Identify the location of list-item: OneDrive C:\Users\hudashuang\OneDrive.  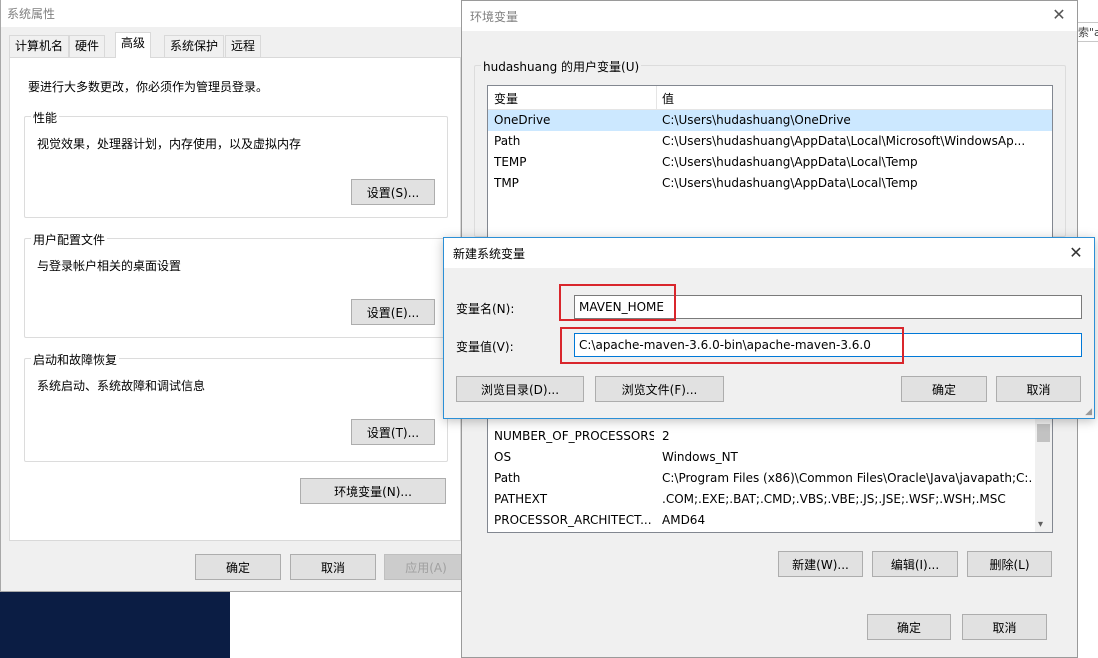
(770, 120).